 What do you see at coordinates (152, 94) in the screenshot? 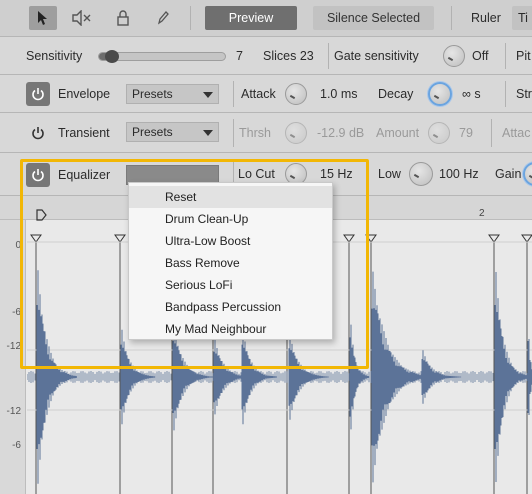
I see `envelope-presets-value: Presets` at bounding box center [152, 94].